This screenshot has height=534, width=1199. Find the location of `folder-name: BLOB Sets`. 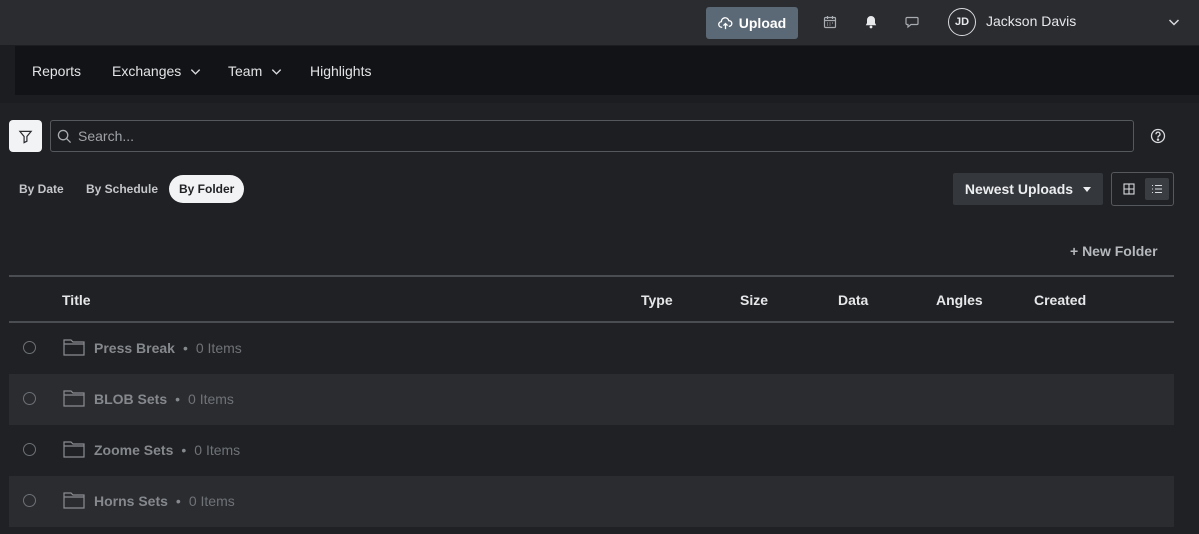

folder-name: BLOB Sets is located at coordinates (131, 399).